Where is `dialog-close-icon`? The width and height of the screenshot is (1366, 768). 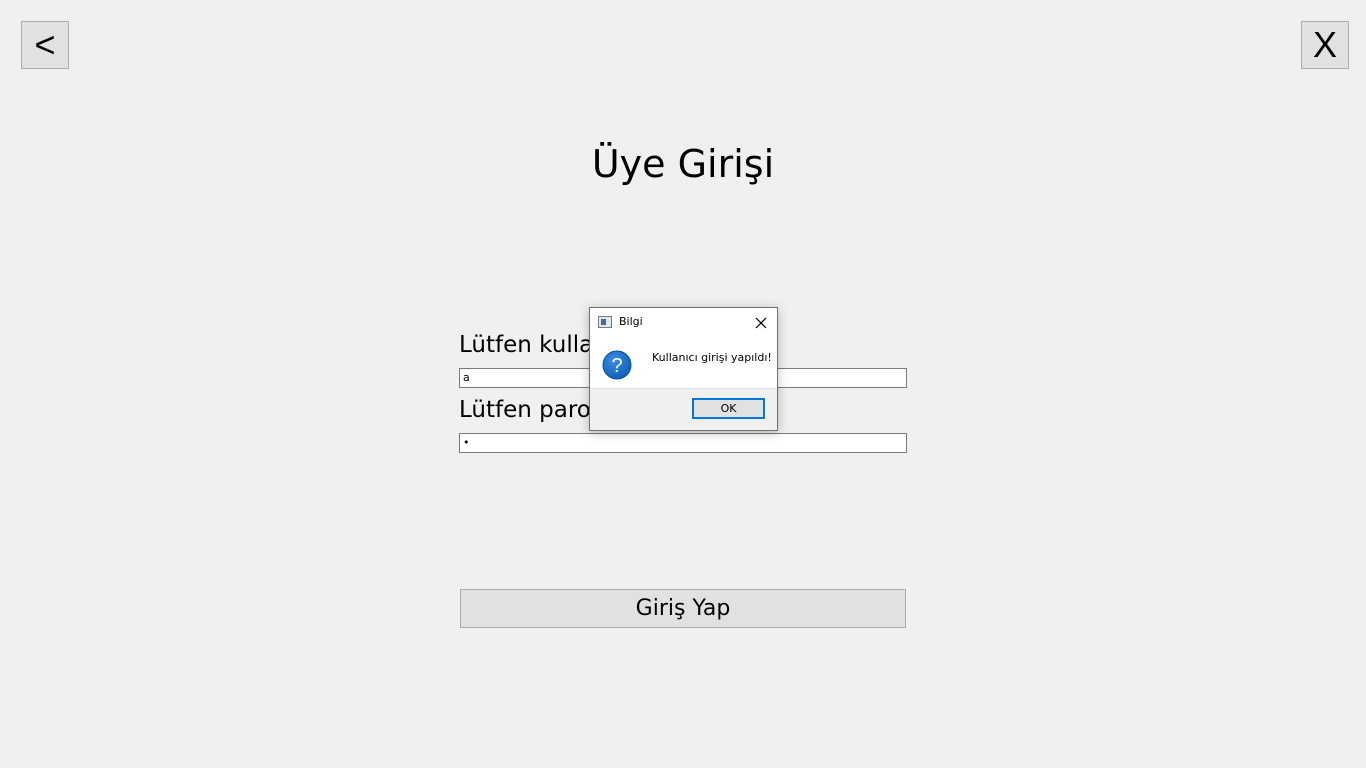
dialog-close-icon is located at coordinates (761, 323).